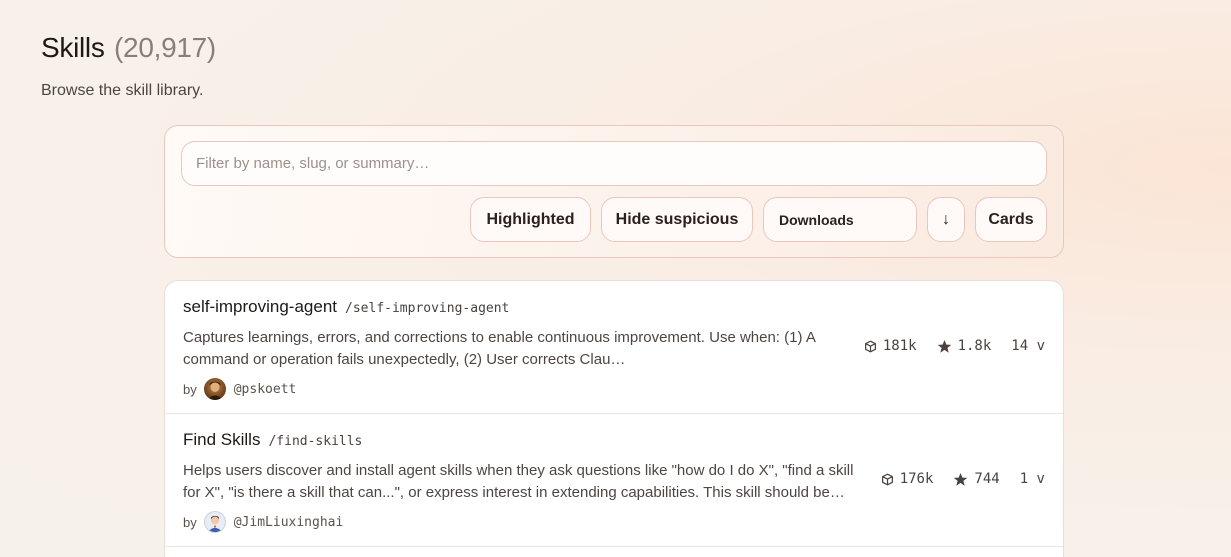  I want to click on author-handle: @JimLiuxinghai, so click(289, 522).